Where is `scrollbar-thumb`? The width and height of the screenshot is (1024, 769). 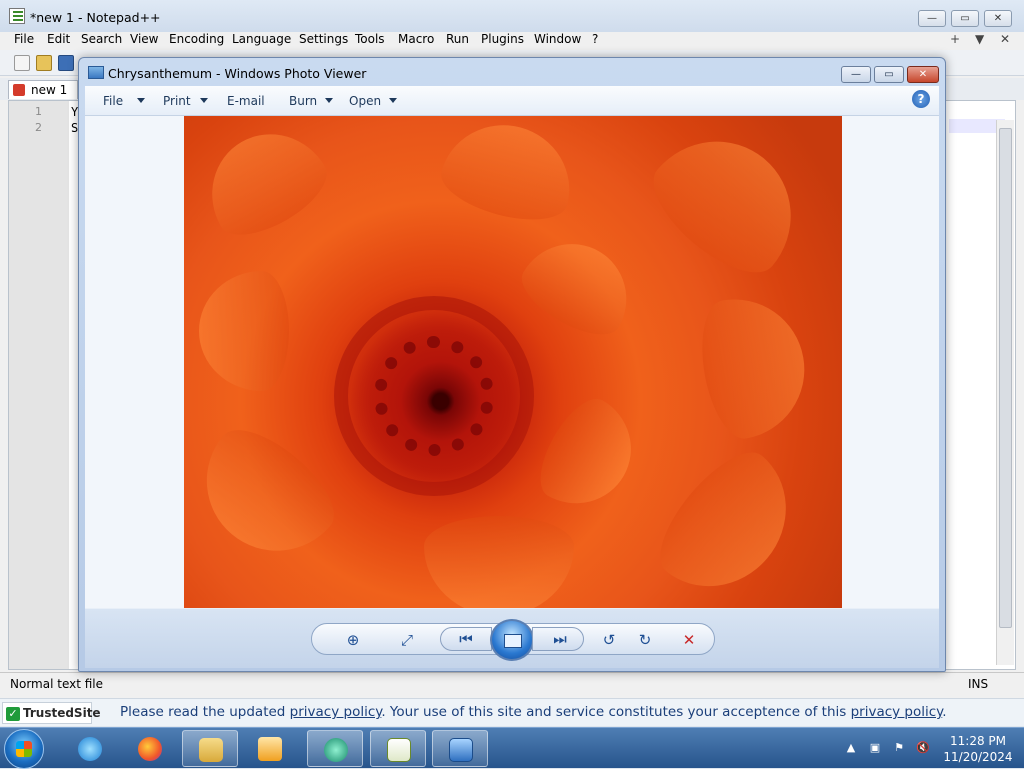 scrollbar-thumb is located at coordinates (1005, 378).